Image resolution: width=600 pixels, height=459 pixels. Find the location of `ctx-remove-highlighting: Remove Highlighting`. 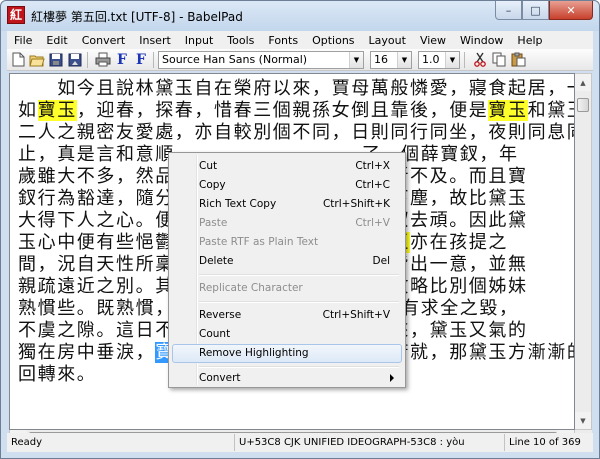

ctx-remove-highlighting: Remove Highlighting is located at coordinates (287, 353).